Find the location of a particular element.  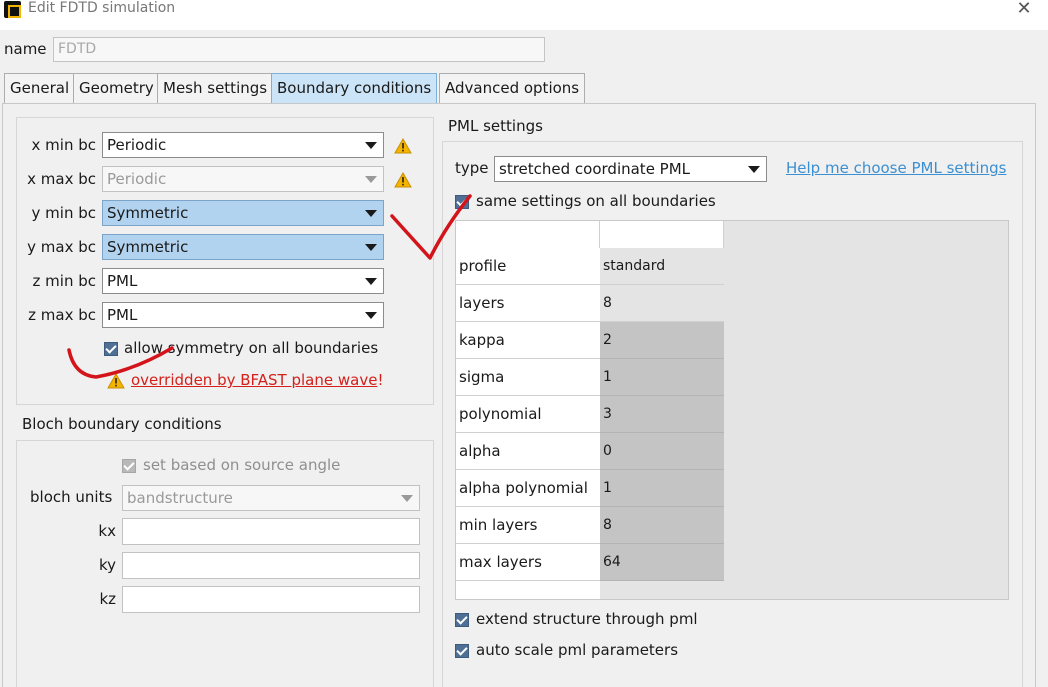

z-max-bc-value: PML is located at coordinates (122, 315).